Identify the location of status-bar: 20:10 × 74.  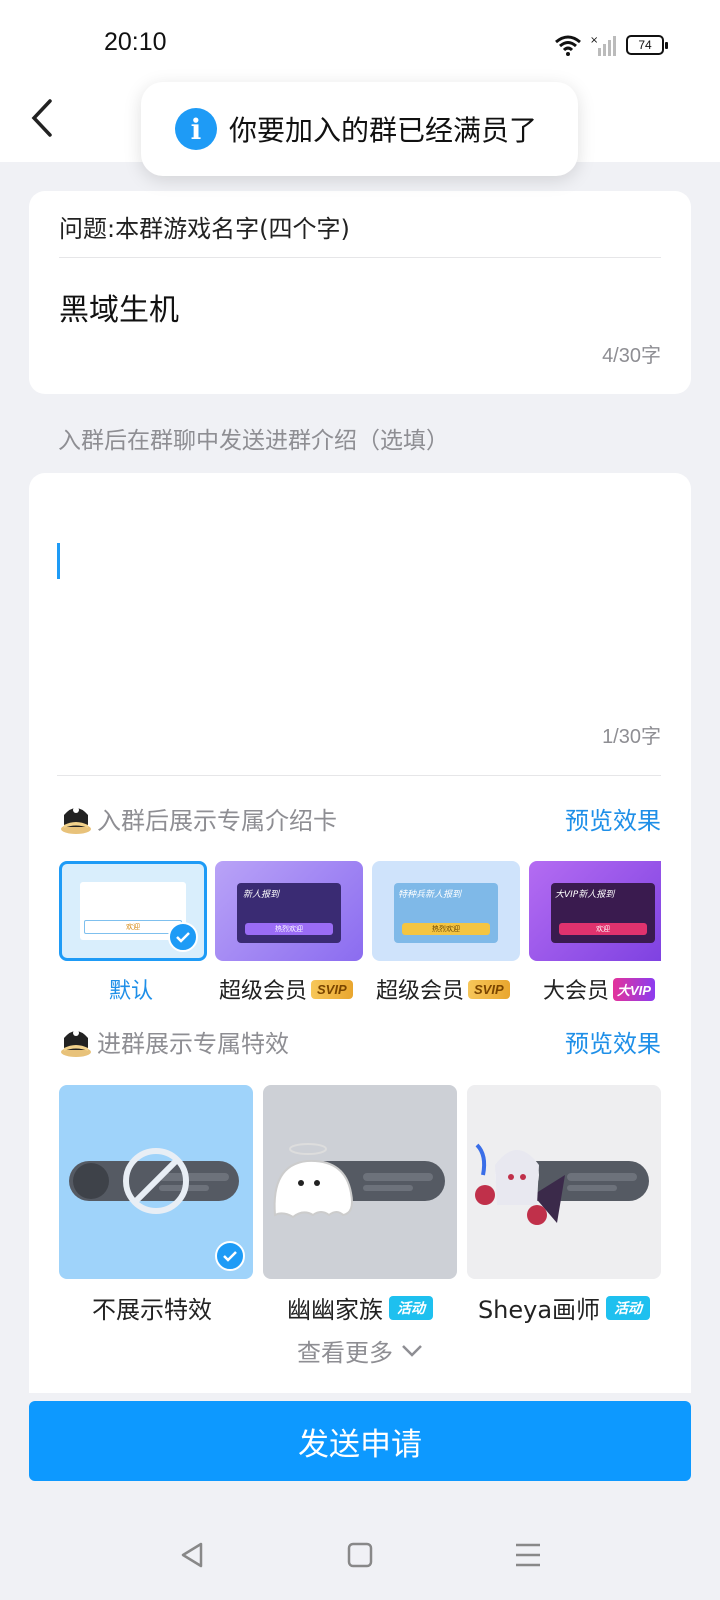
(360, 45).